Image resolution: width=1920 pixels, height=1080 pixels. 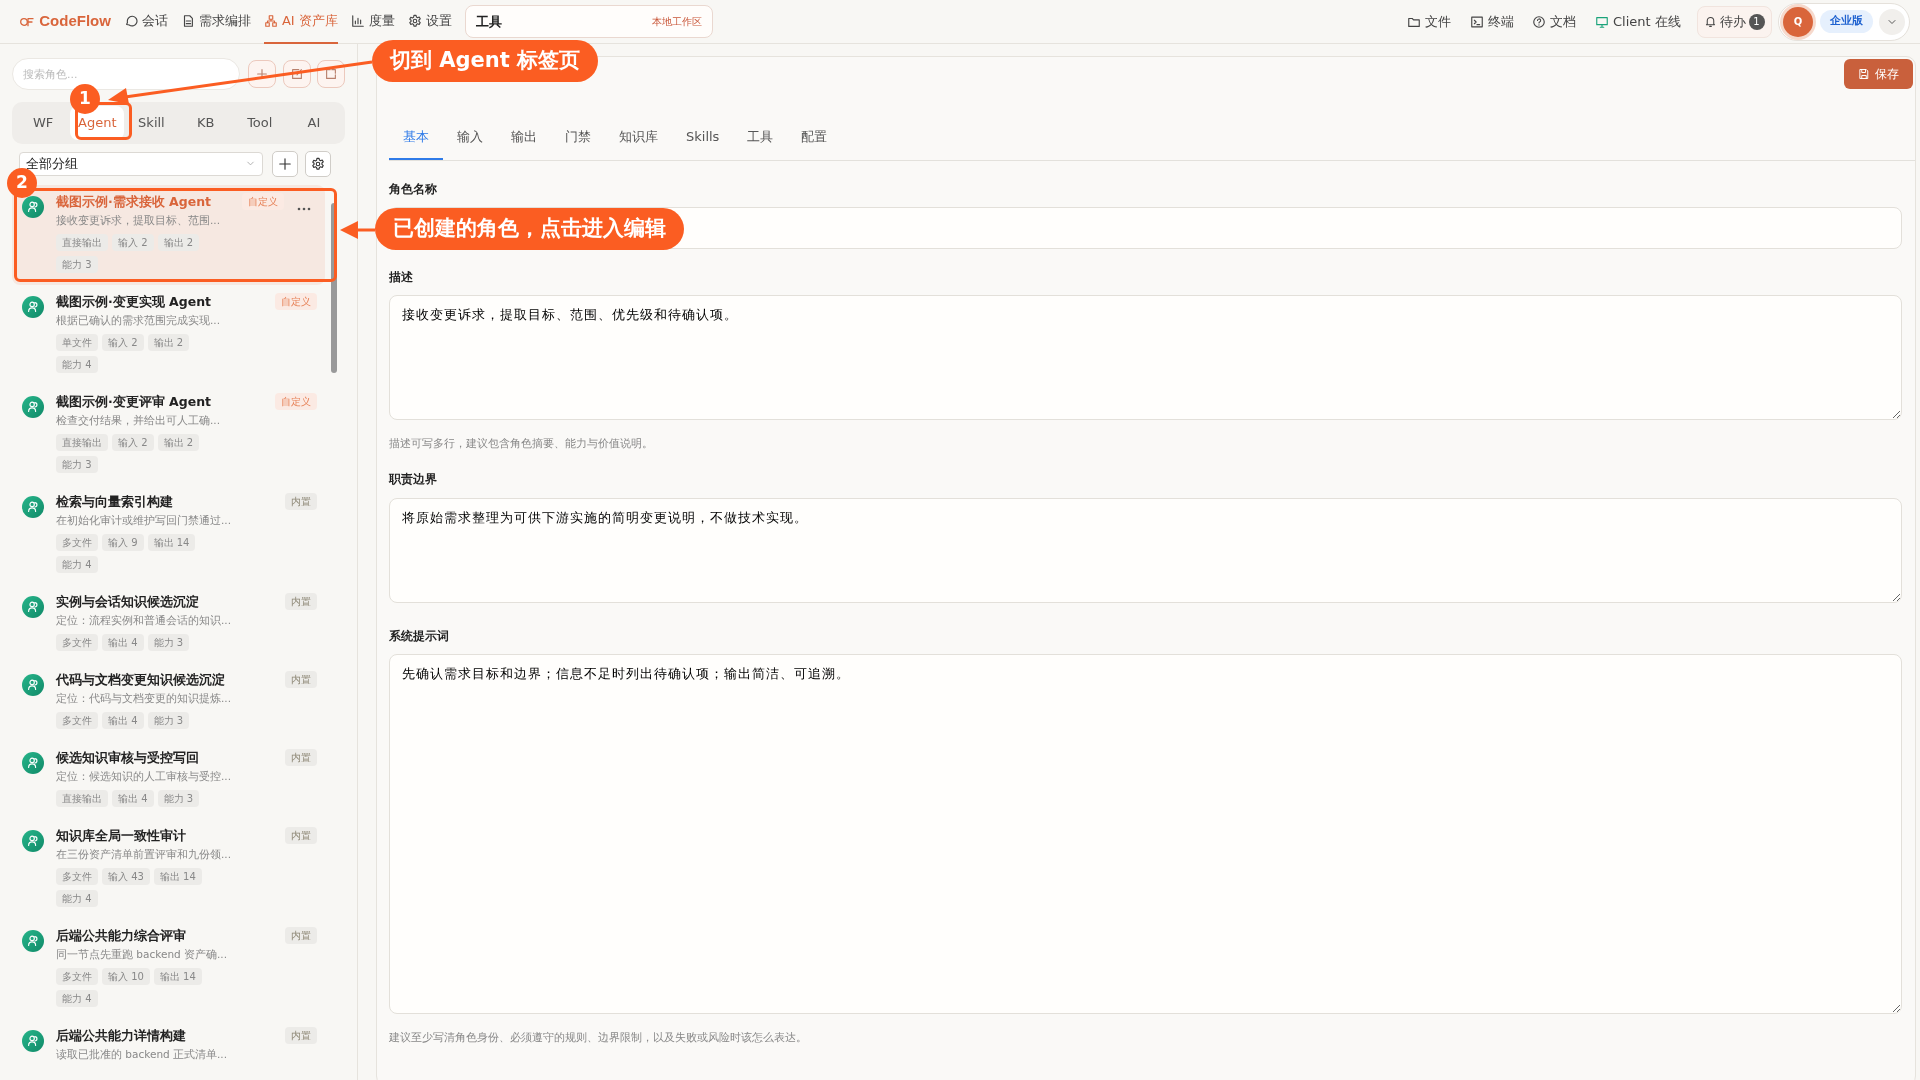 I want to click on toolbar-link: 文件, so click(x=1429, y=21).